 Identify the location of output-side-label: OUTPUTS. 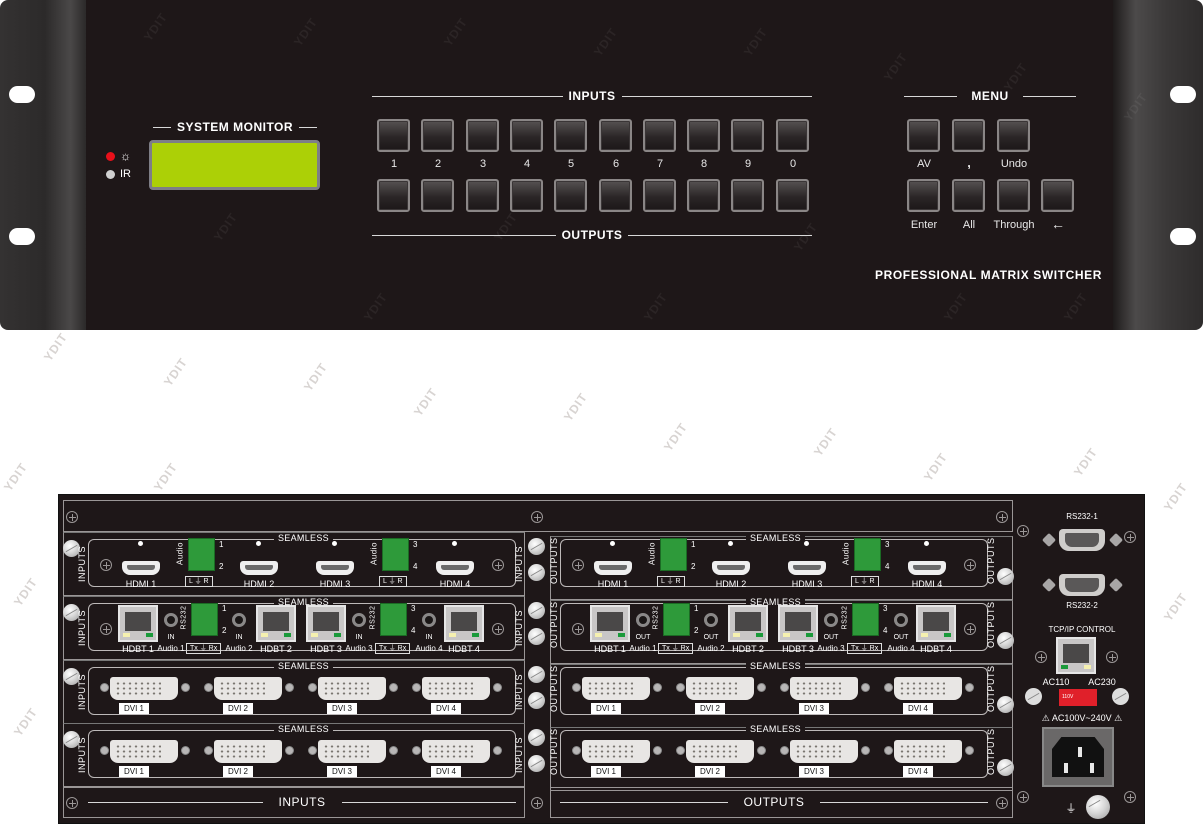
(991, 751).